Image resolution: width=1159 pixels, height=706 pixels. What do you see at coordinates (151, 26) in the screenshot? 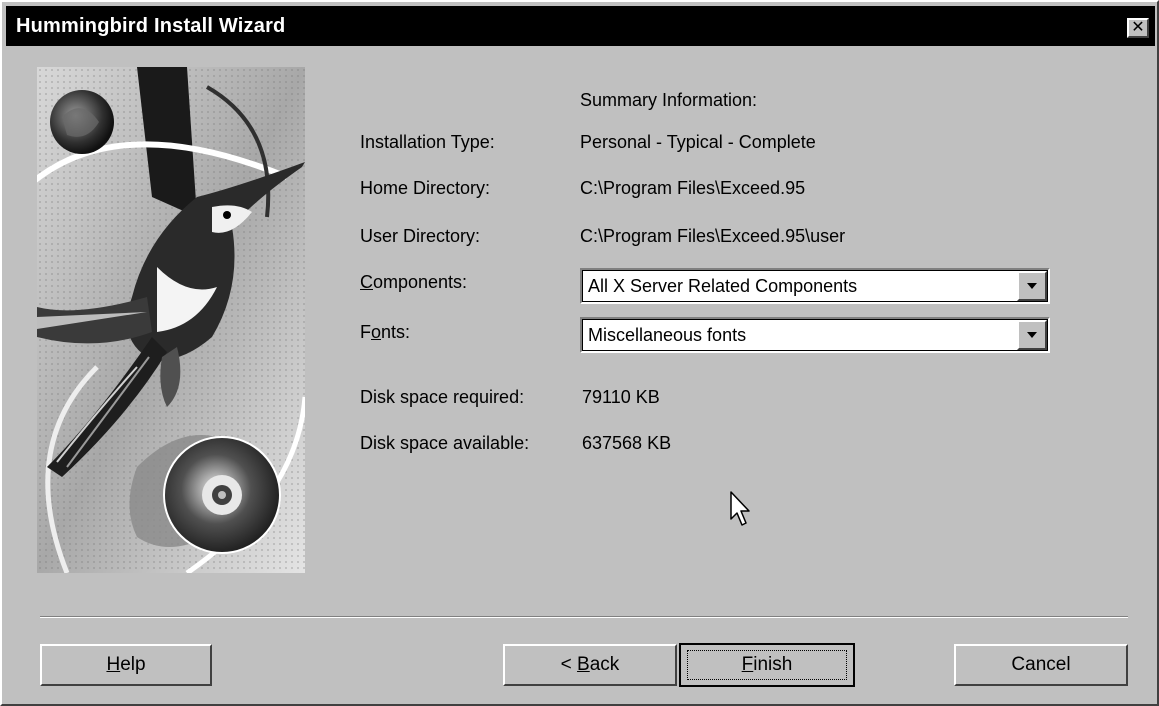
I see `window-title: Hummingbird Install Wizard` at bounding box center [151, 26].